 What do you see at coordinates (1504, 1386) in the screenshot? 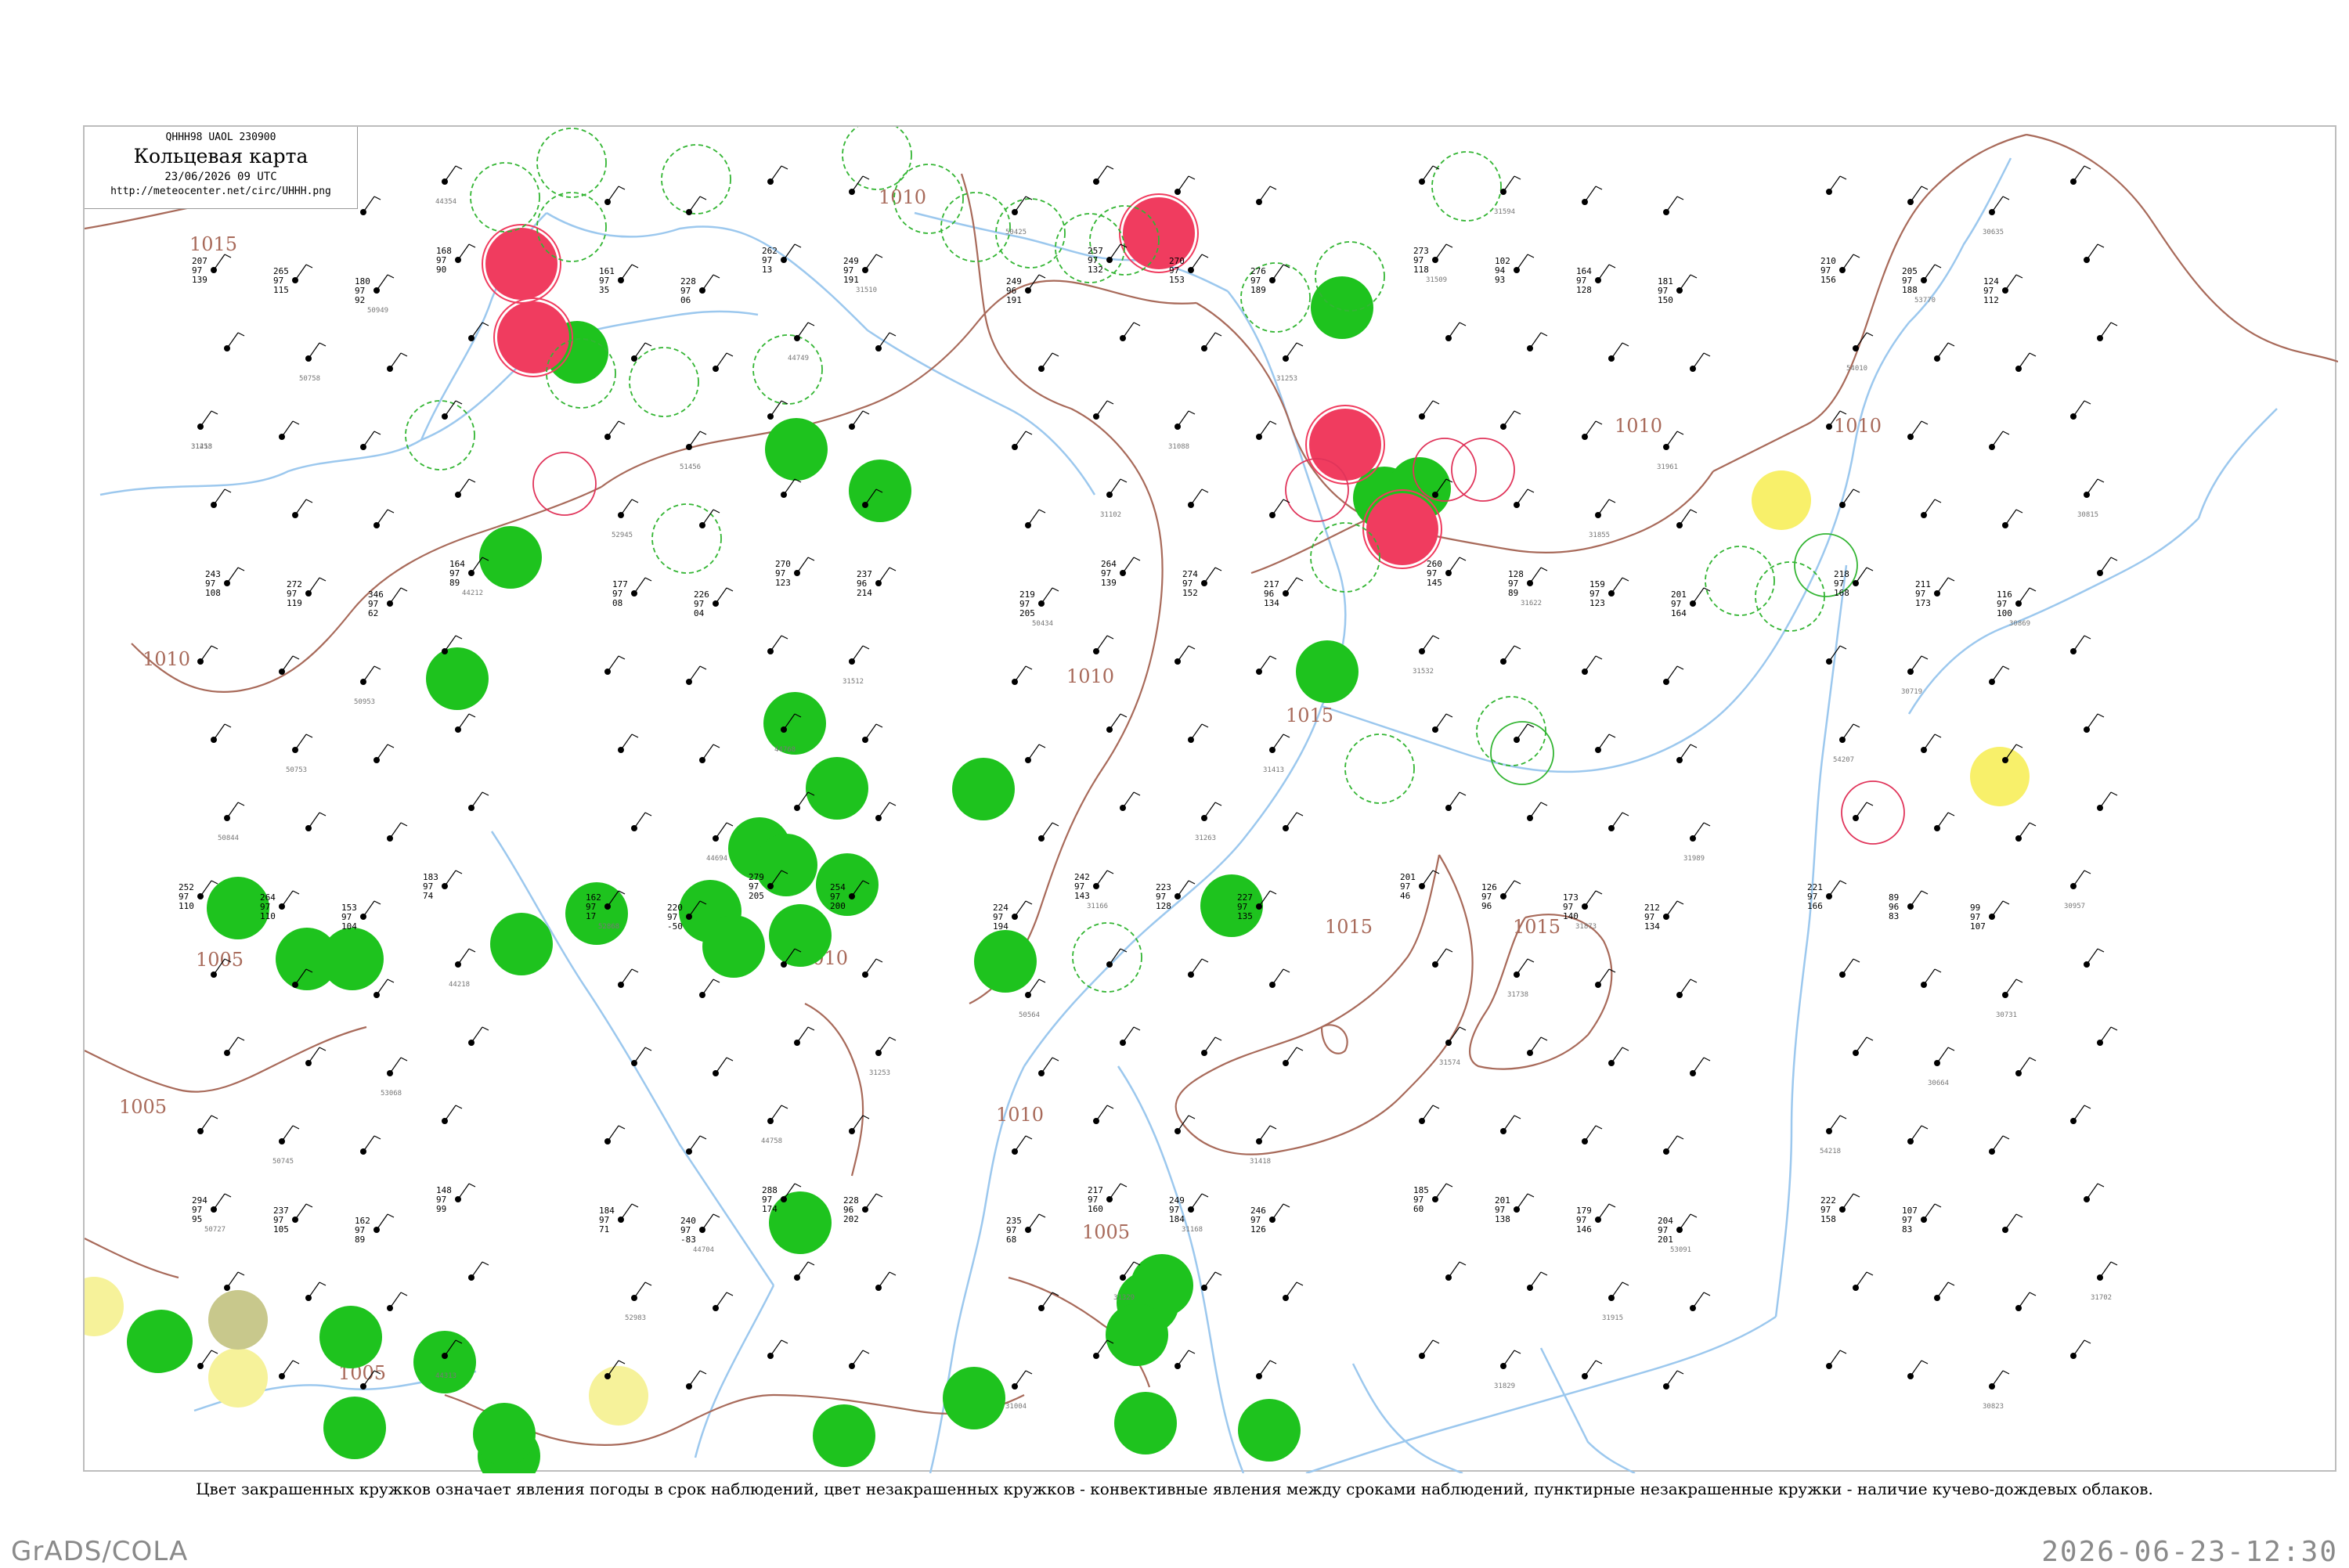
I see `station-id: 31829` at bounding box center [1504, 1386].